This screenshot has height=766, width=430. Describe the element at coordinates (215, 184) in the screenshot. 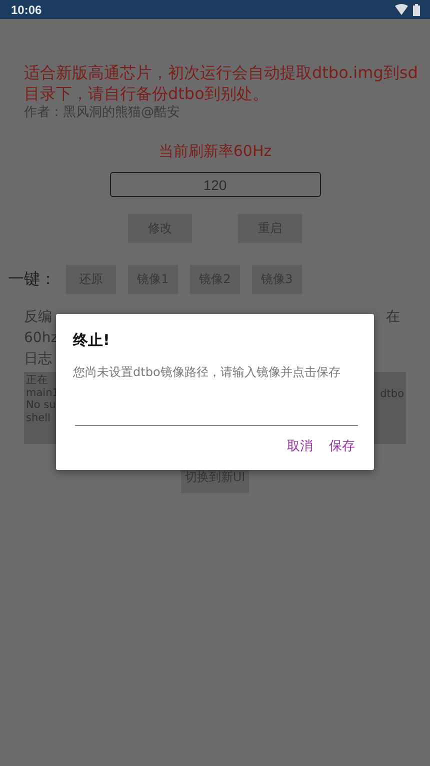

I see `refresh-rate-field: 120` at that location.